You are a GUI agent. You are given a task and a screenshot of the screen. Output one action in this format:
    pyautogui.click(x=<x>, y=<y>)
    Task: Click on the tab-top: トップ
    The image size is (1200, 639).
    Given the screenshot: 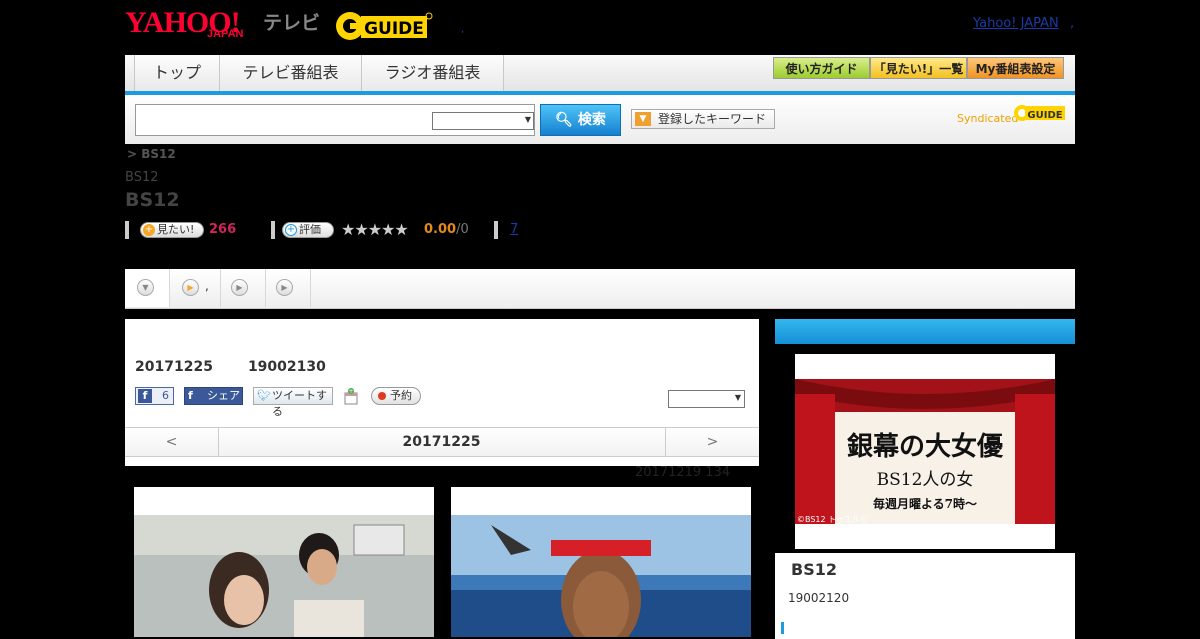 What is the action you would take?
    pyautogui.click(x=177, y=73)
    